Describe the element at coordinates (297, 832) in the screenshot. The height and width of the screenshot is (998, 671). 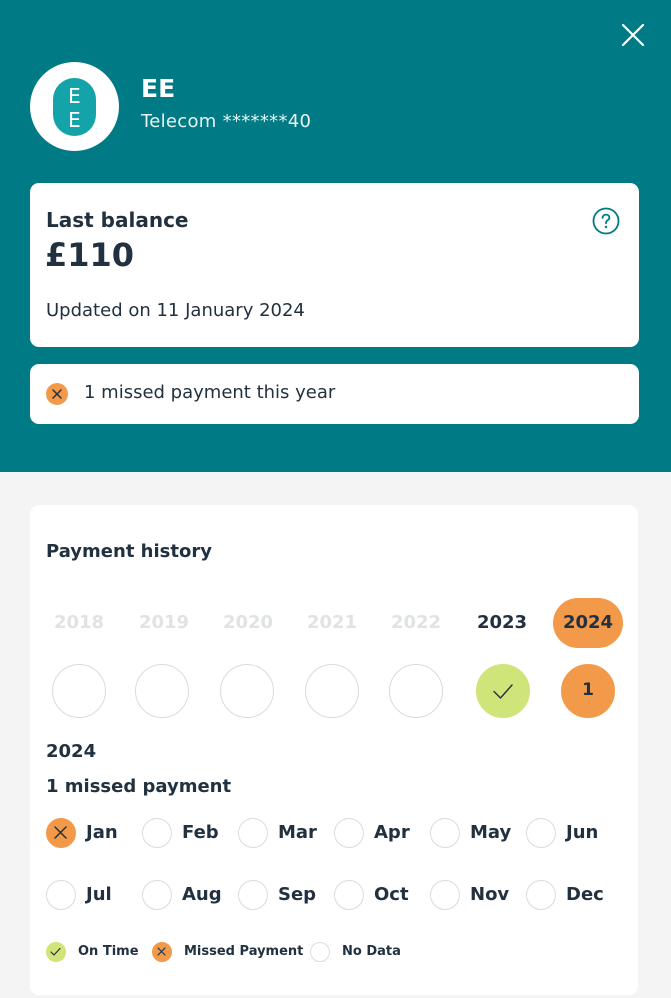
I see `month-label: Mar` at that location.